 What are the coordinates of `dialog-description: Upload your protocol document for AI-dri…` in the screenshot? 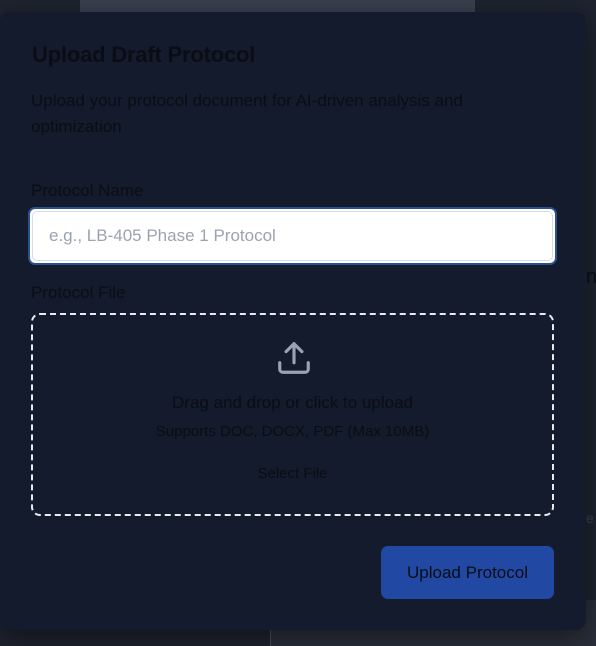 It's located at (247, 113).